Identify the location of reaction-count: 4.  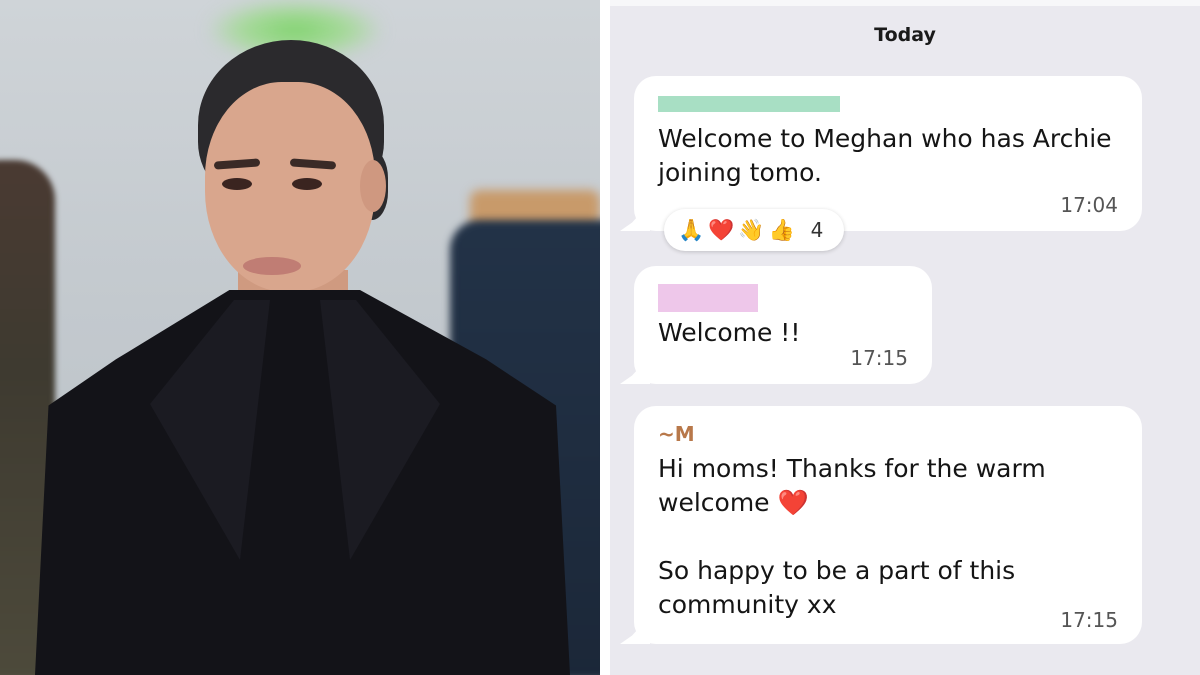
(817, 230).